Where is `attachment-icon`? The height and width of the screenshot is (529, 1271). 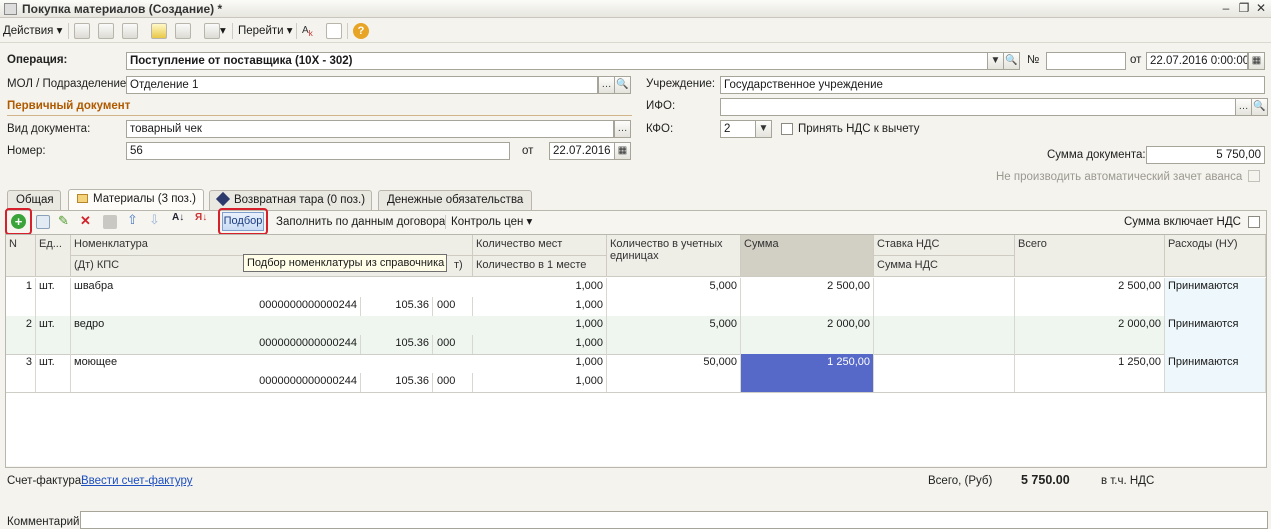
attachment-icon is located at coordinates (183, 31).